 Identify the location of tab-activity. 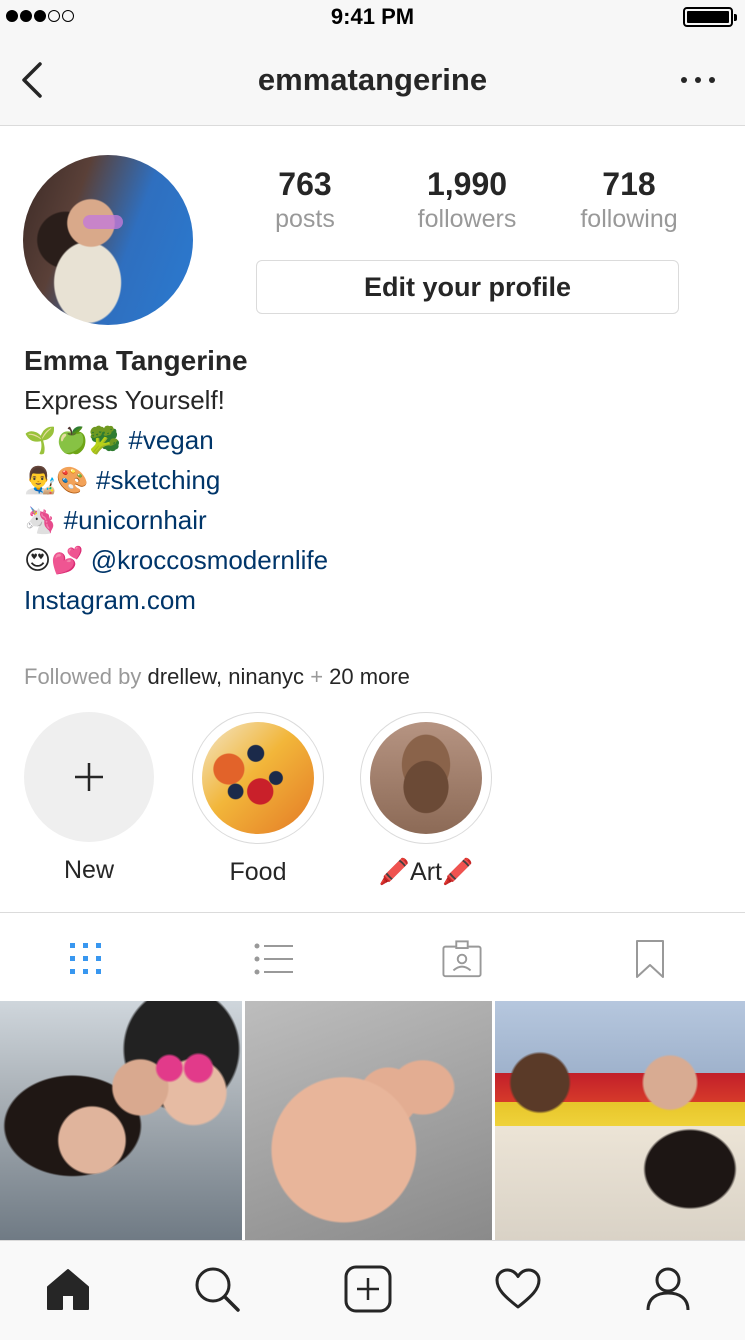
(518, 1289).